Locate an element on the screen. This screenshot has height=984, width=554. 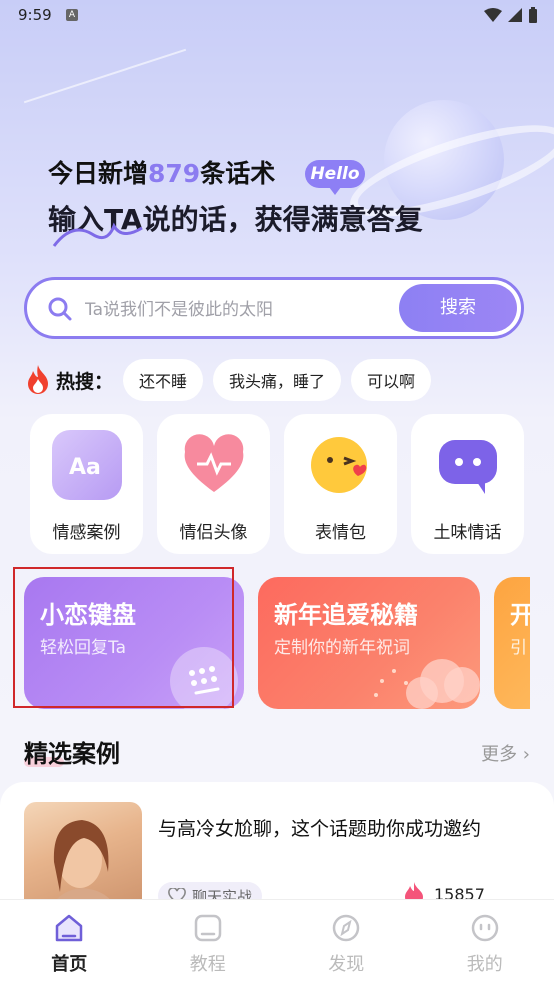
banner-title: 新年追爱秘籍 is located at coordinates (346, 615).